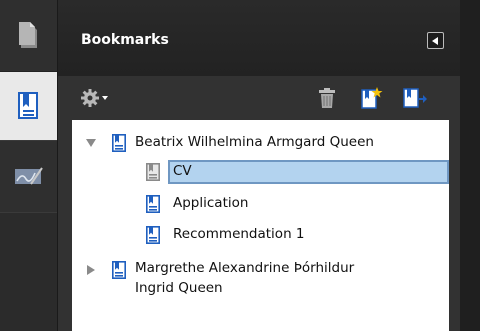 The width and height of the screenshot is (480, 331). I want to click on bookmark-item: Recommendation 1, so click(260, 235).